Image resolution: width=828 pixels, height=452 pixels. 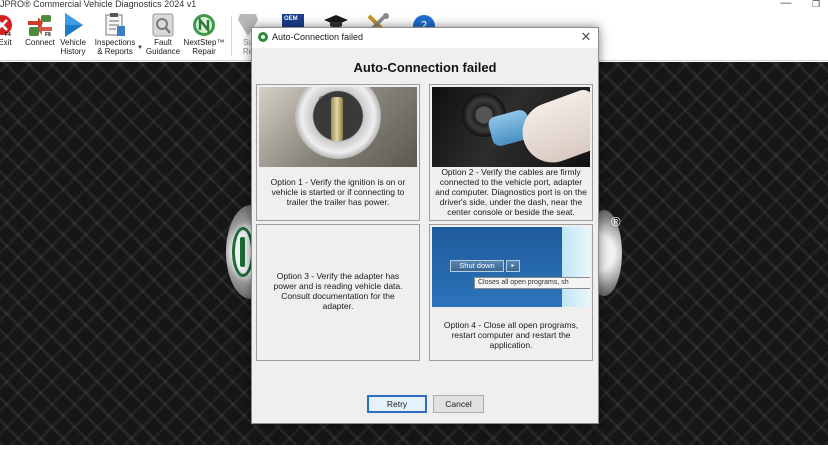 What do you see at coordinates (163, 25) in the screenshot?
I see `fault-guidance-icon` at bounding box center [163, 25].